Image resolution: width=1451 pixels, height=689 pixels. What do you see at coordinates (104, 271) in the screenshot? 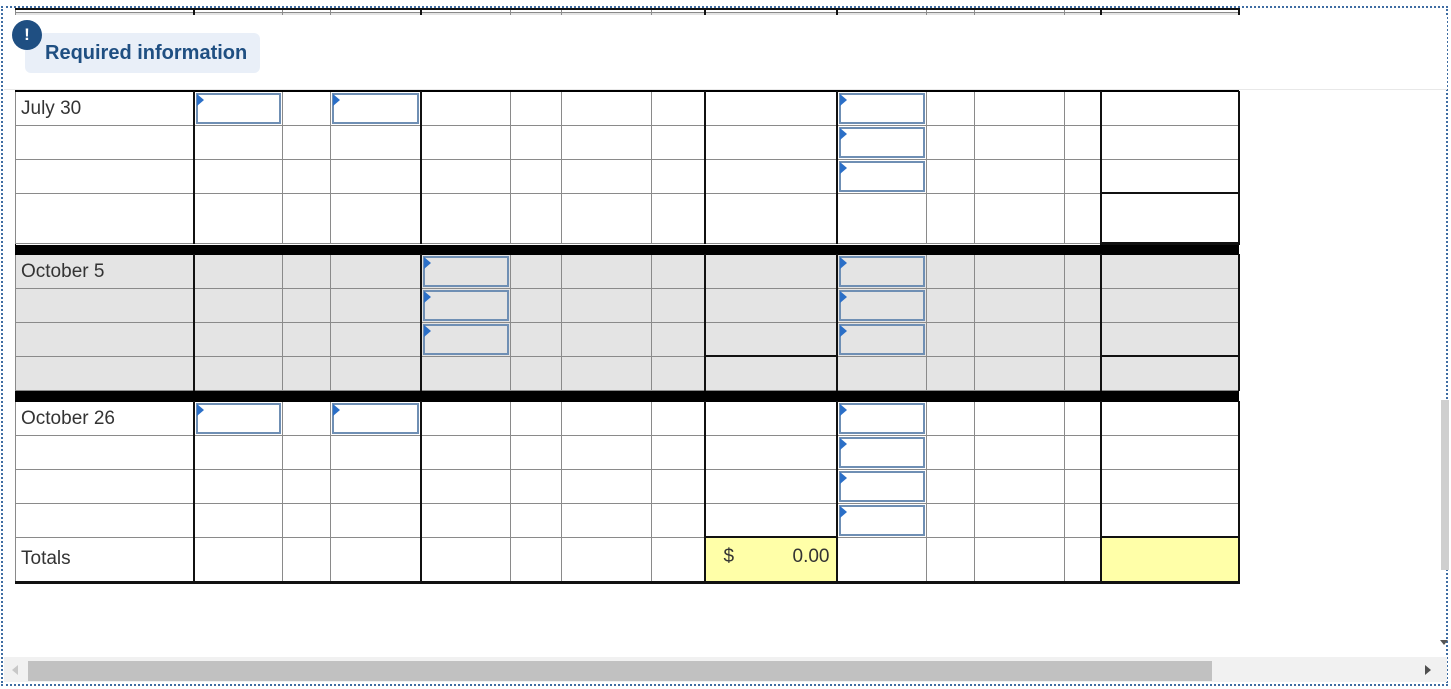
I see `row-label-october-5: October 5` at bounding box center [104, 271].